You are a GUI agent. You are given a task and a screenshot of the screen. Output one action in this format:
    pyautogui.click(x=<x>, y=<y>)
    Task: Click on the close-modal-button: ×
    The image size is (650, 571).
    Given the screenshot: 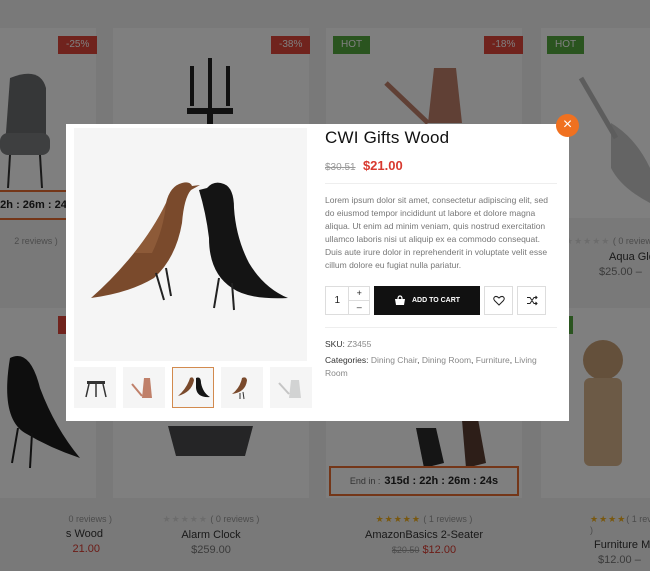 What is the action you would take?
    pyautogui.click(x=567, y=125)
    